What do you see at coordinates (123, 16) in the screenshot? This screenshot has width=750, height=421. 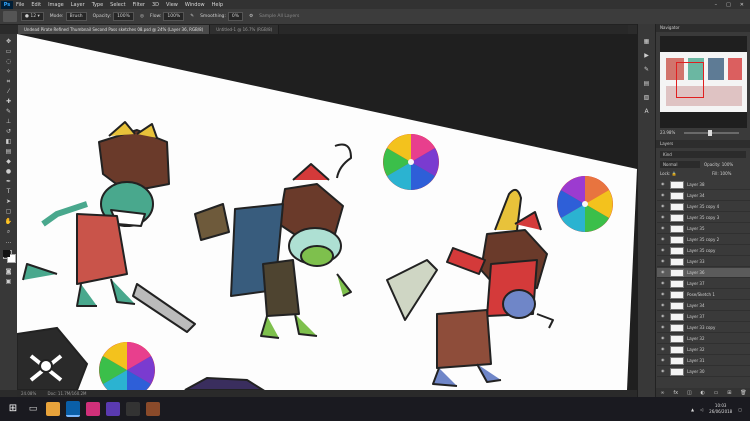 I see `opacity-input: 100%` at bounding box center [123, 16].